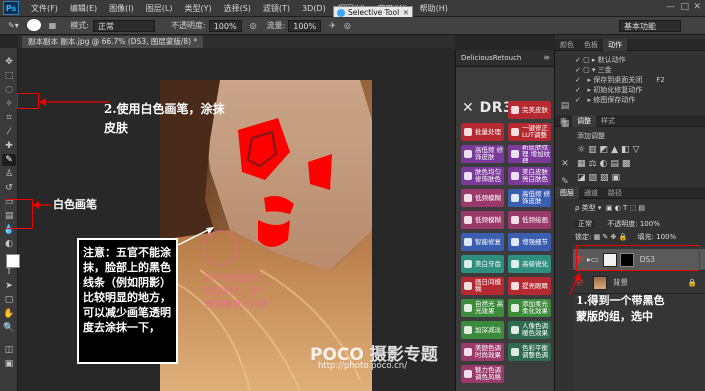 The width and height of the screenshot is (705, 391). I want to click on document-tab: 副本副本 副本.jpg @ 66.7% (DS3, 图层蒙版/8) *, so click(113, 42).